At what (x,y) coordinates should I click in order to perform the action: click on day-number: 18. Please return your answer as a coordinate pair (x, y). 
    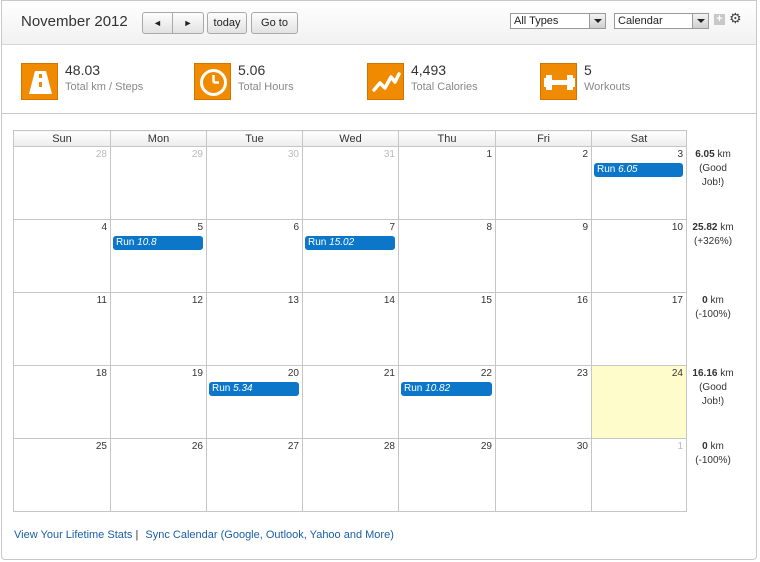
    Looking at the image, I should click on (101, 373).